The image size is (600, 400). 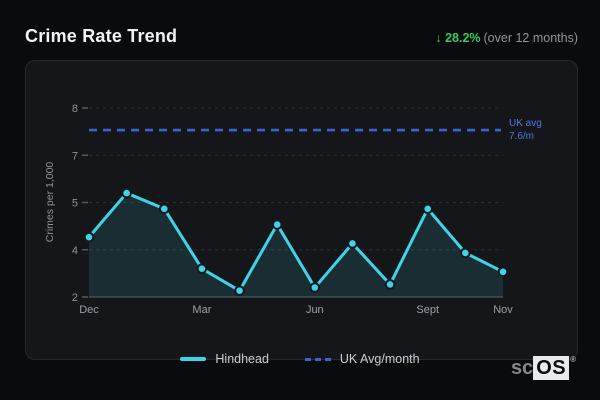 What do you see at coordinates (193, 359) in the screenshot?
I see `hindhead-line-swatch-icon` at bounding box center [193, 359].